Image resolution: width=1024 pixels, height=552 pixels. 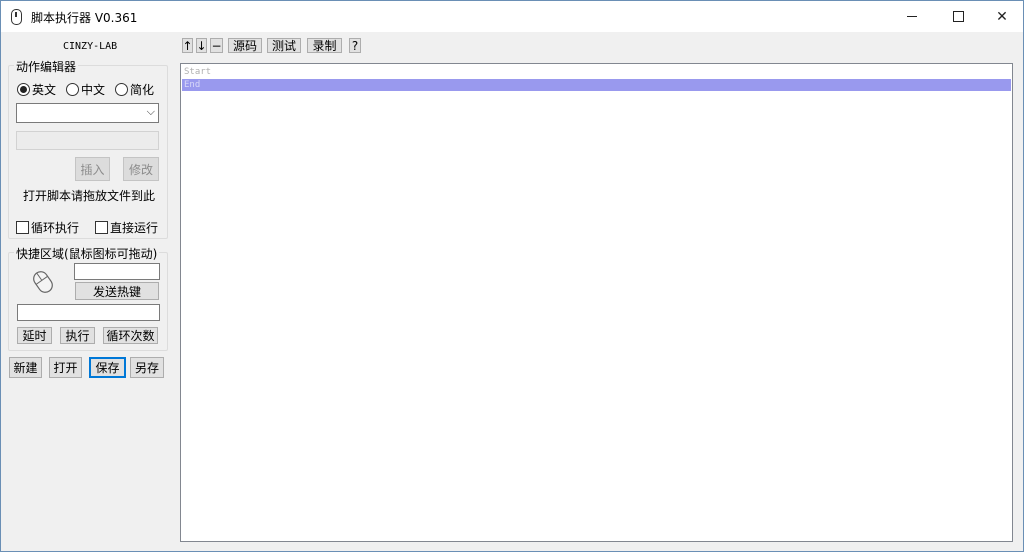 I want to click on hotkey-input, so click(x=117, y=271).